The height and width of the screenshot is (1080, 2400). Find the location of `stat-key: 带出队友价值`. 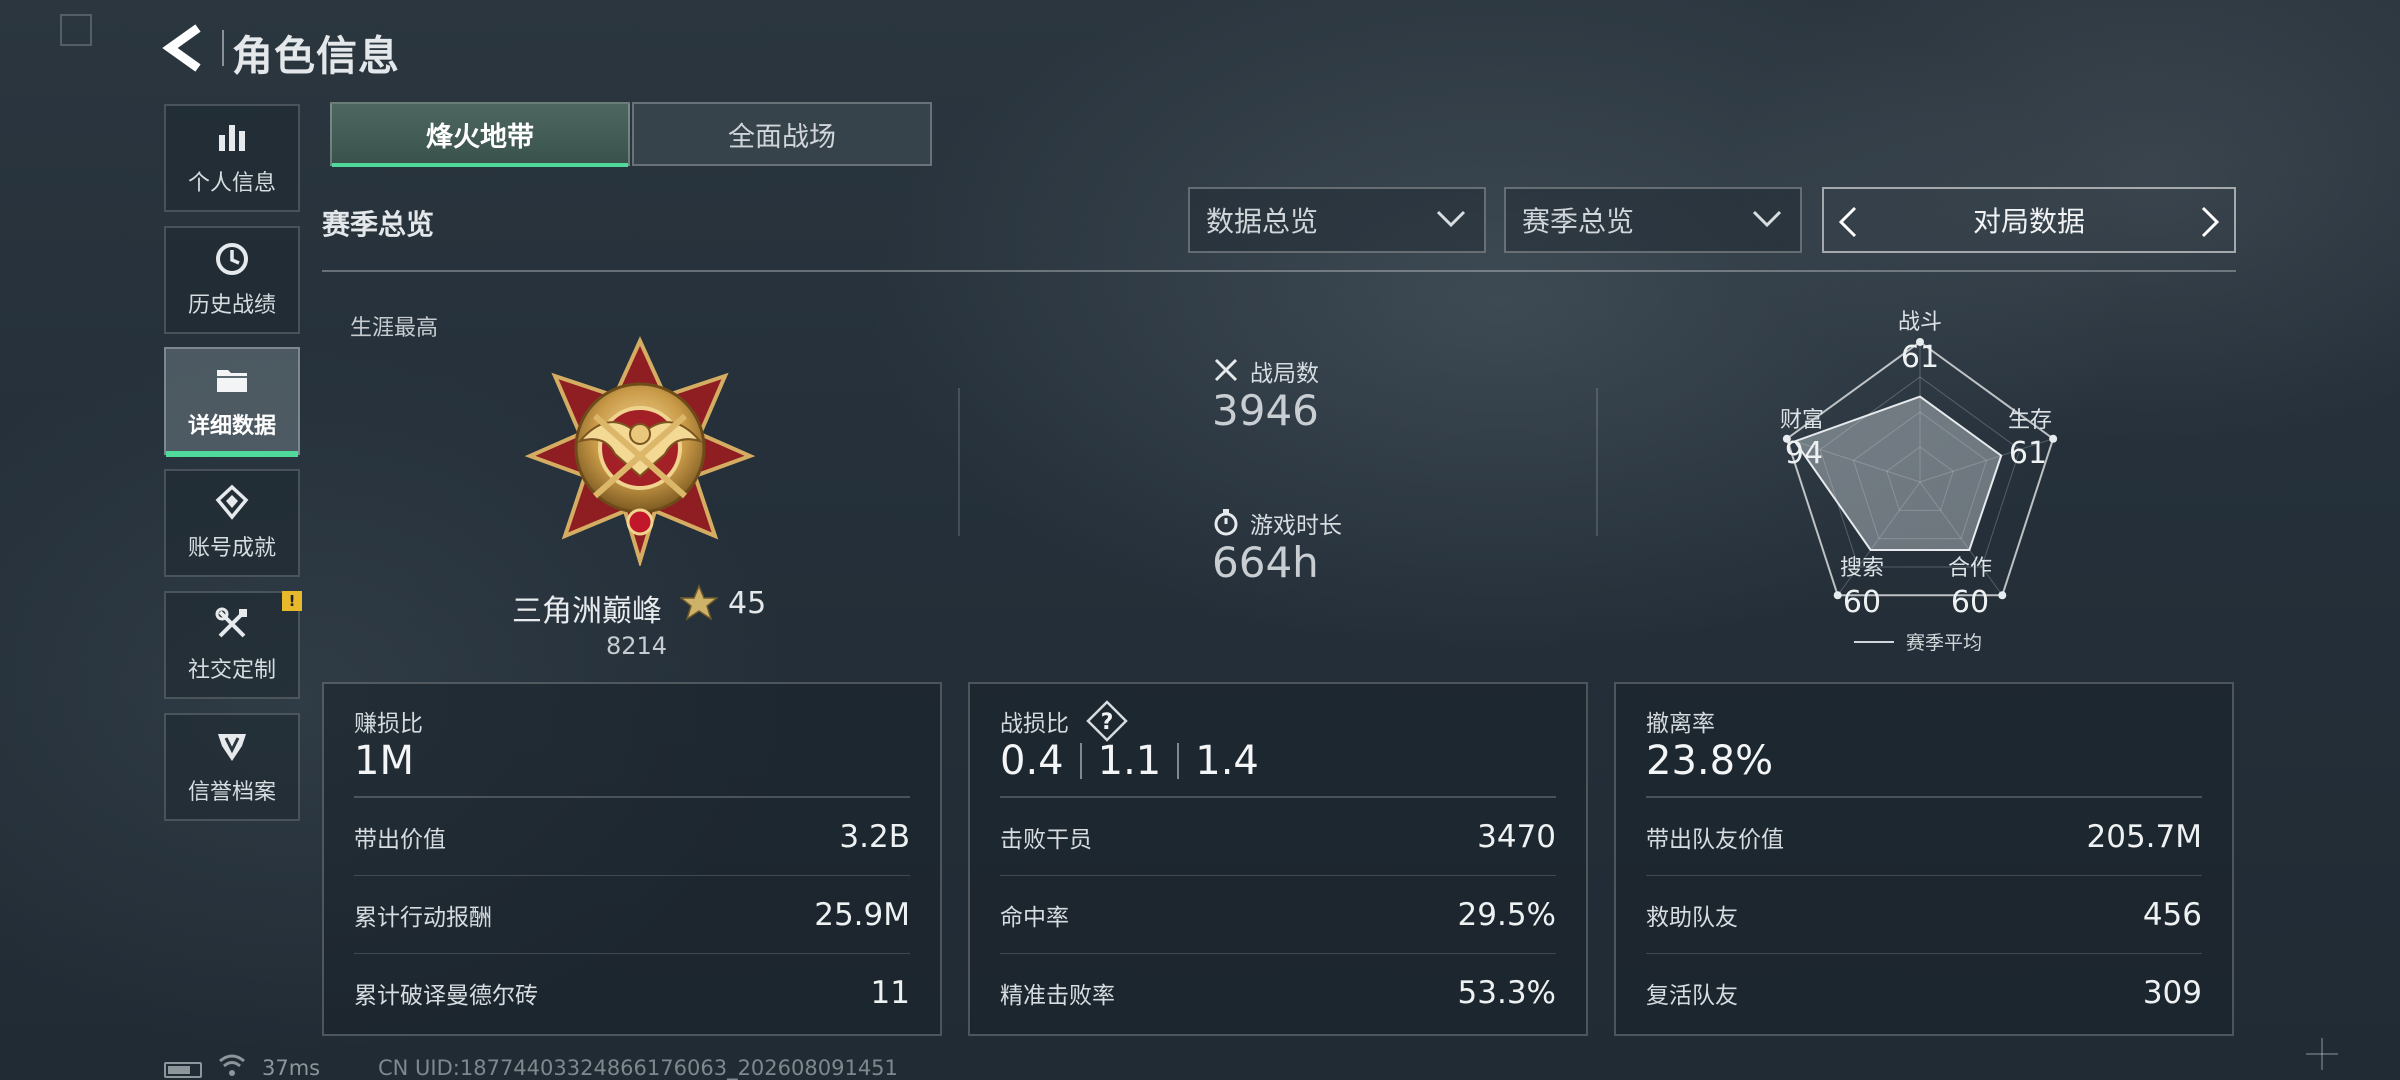

stat-key: 带出队友价值 is located at coordinates (1715, 839).